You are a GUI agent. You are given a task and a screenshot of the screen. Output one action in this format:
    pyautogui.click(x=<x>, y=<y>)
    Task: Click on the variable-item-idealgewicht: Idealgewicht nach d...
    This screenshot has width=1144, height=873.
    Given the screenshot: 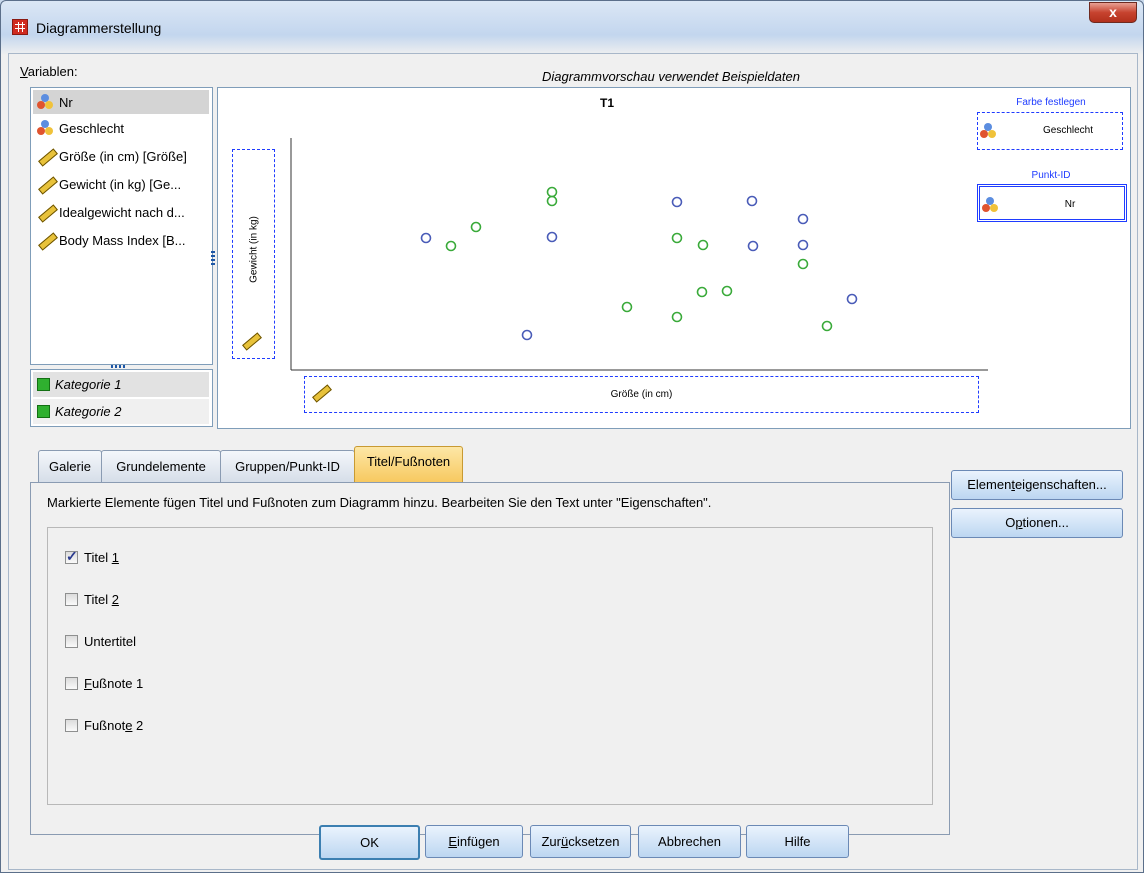 What is the action you would take?
    pyautogui.click(x=121, y=212)
    